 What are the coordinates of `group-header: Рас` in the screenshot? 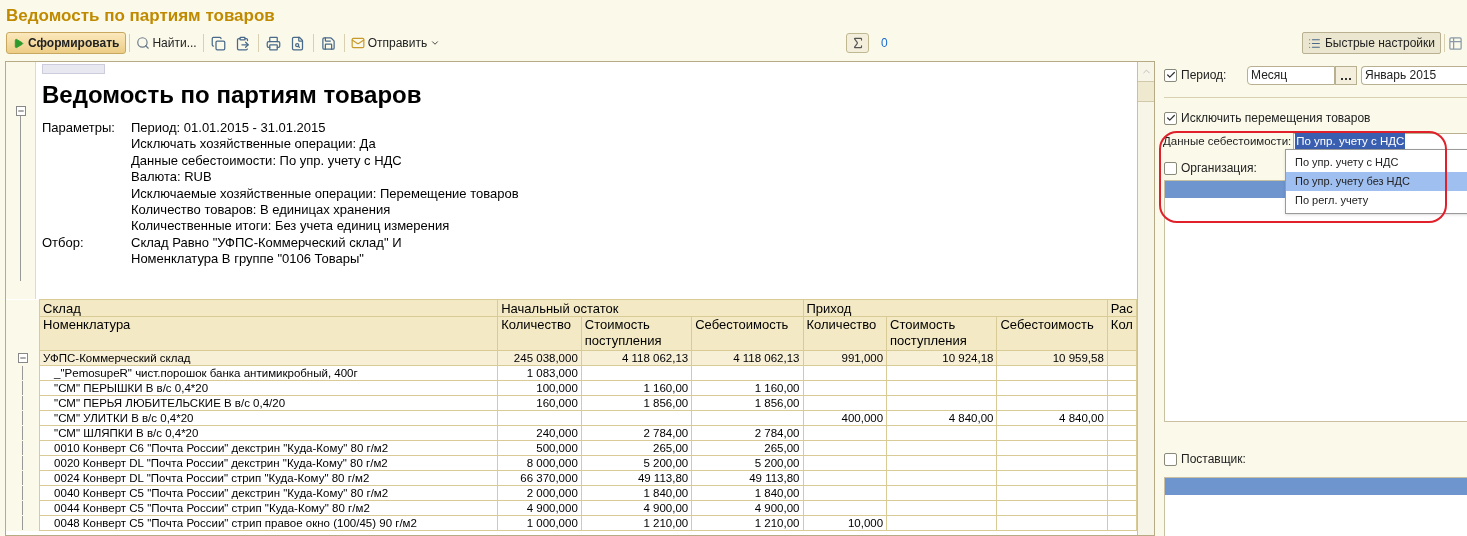 It's located at (1122, 308).